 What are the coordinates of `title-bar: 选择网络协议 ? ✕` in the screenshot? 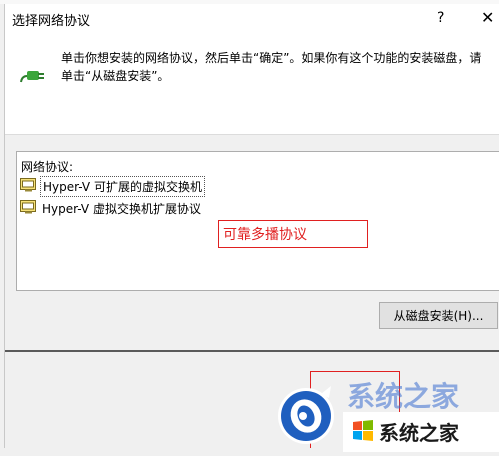 It's located at (252, 18).